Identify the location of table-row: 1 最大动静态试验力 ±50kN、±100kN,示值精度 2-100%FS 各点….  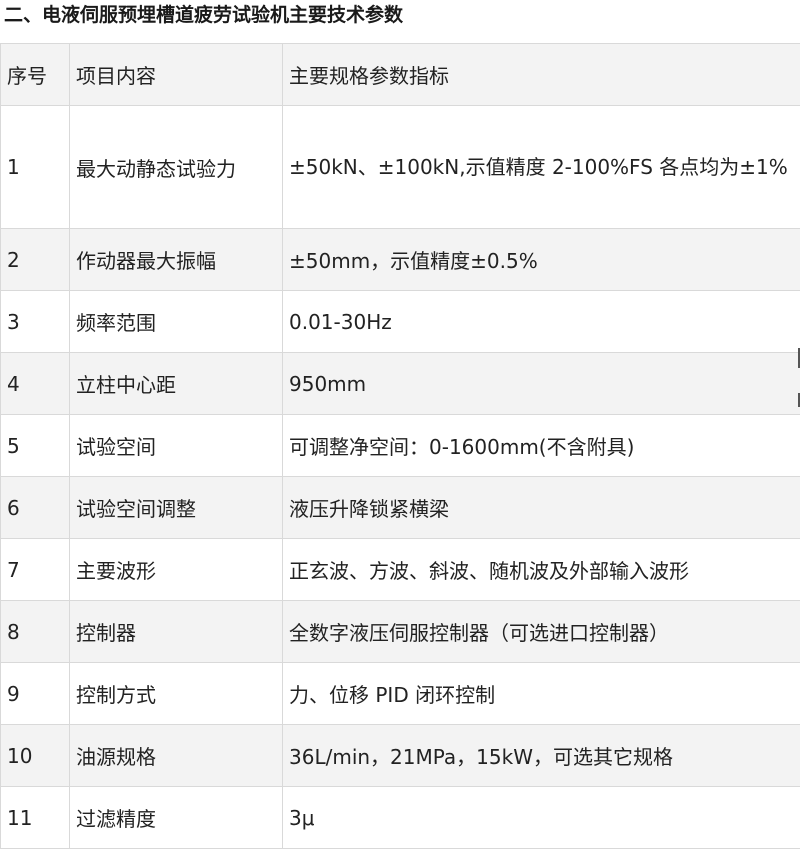
(400, 167).